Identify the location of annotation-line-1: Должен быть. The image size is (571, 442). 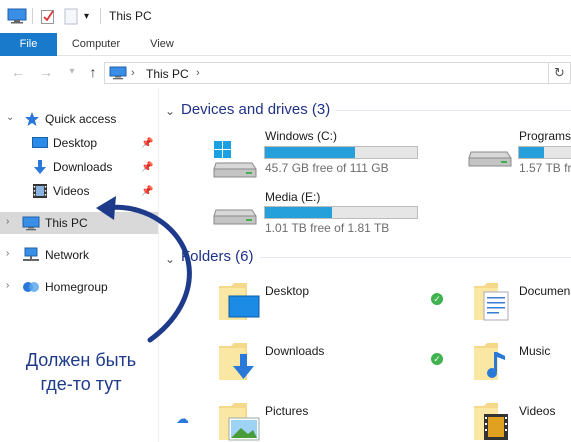
(81, 360).